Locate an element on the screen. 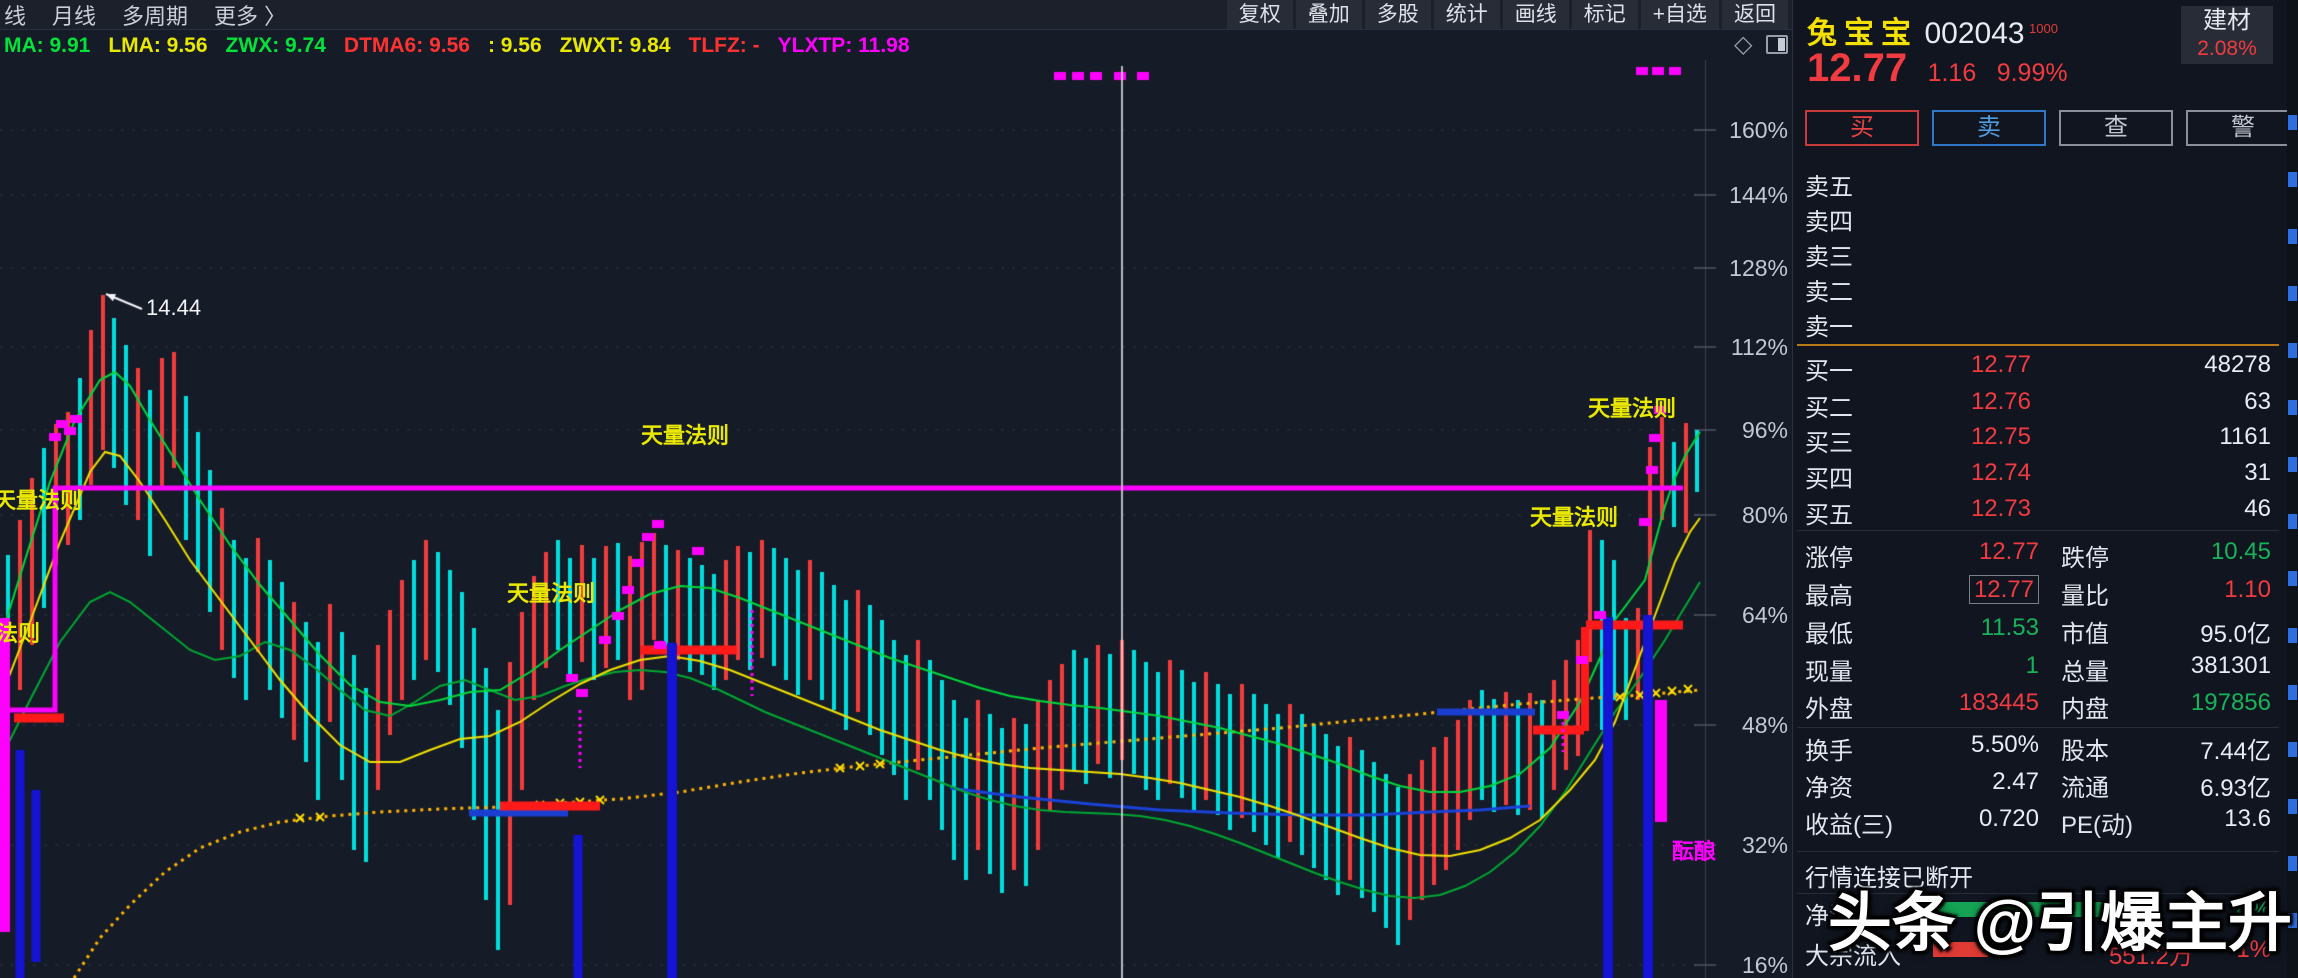  y-axis-label-80%: 80% is located at coordinates (1764, 515).